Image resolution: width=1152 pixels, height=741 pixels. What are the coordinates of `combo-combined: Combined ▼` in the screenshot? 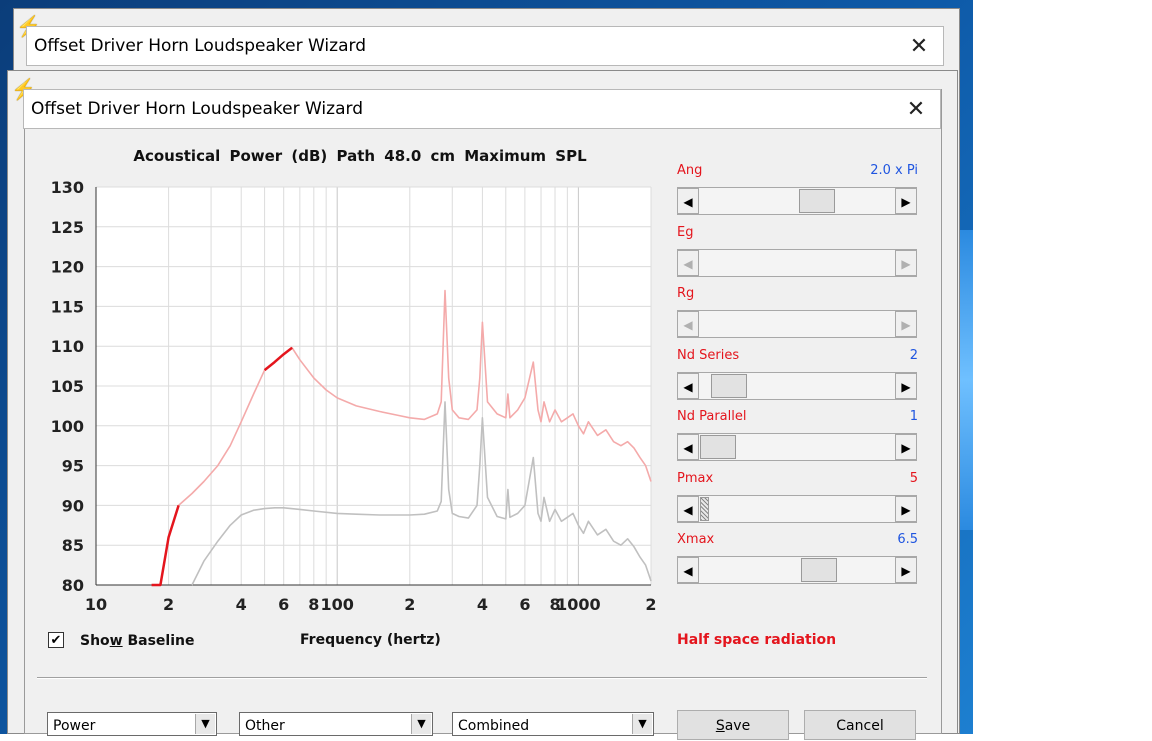 It's located at (553, 724).